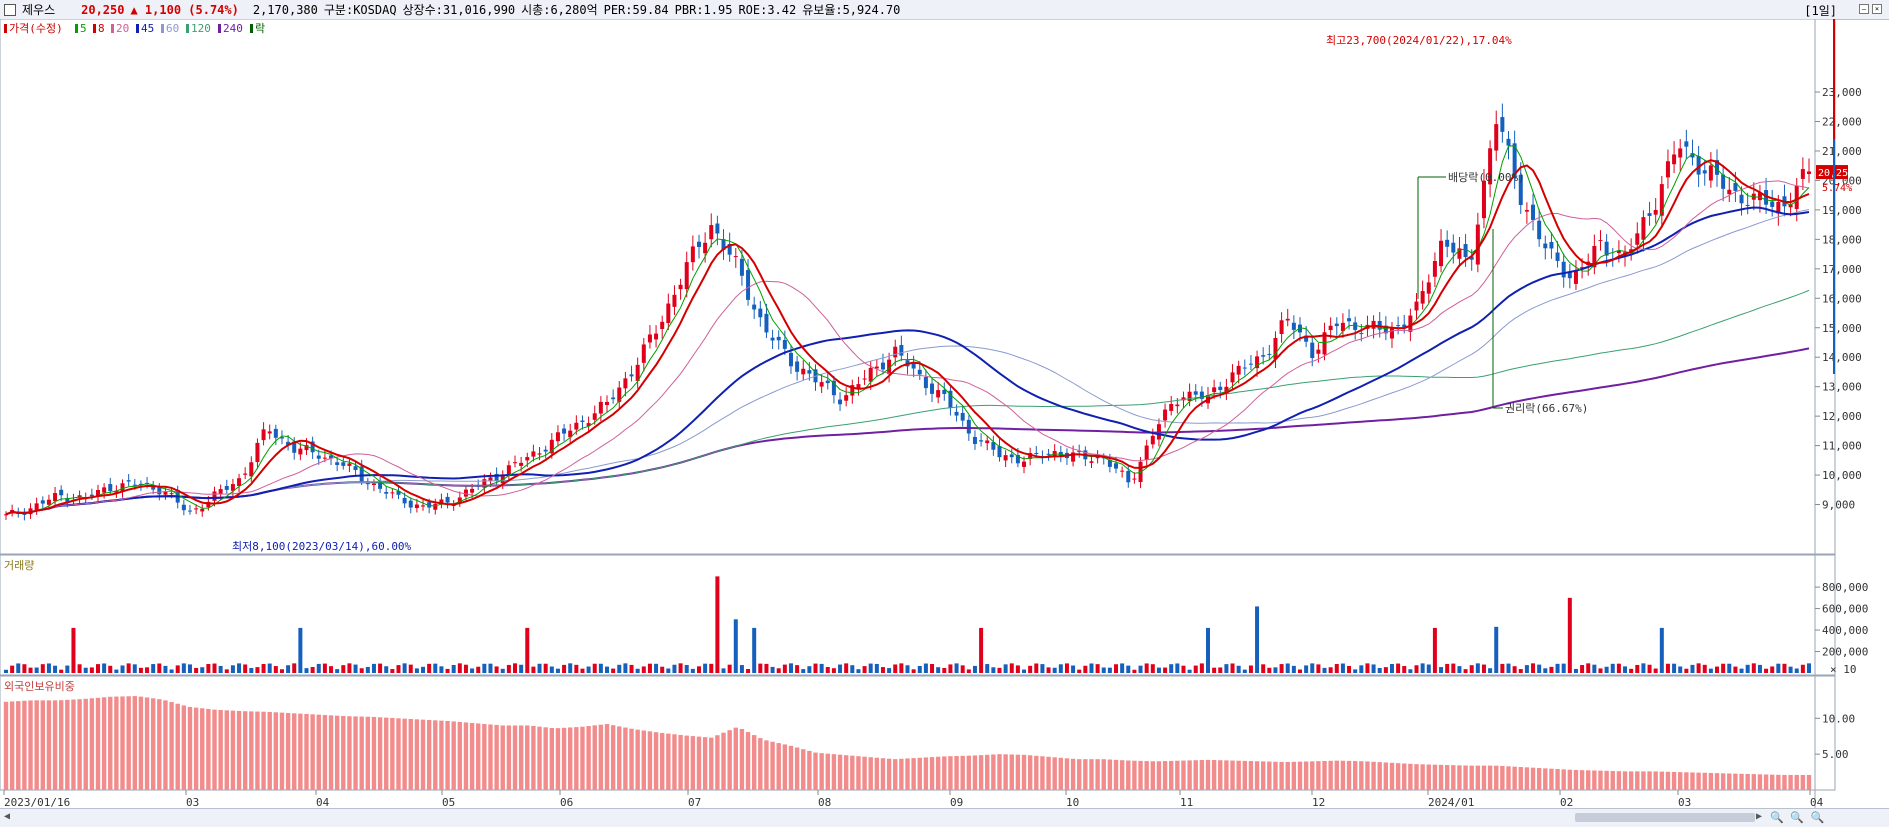  Describe the element at coordinates (10, 9) in the screenshot. I see `checkbox-icon` at that location.